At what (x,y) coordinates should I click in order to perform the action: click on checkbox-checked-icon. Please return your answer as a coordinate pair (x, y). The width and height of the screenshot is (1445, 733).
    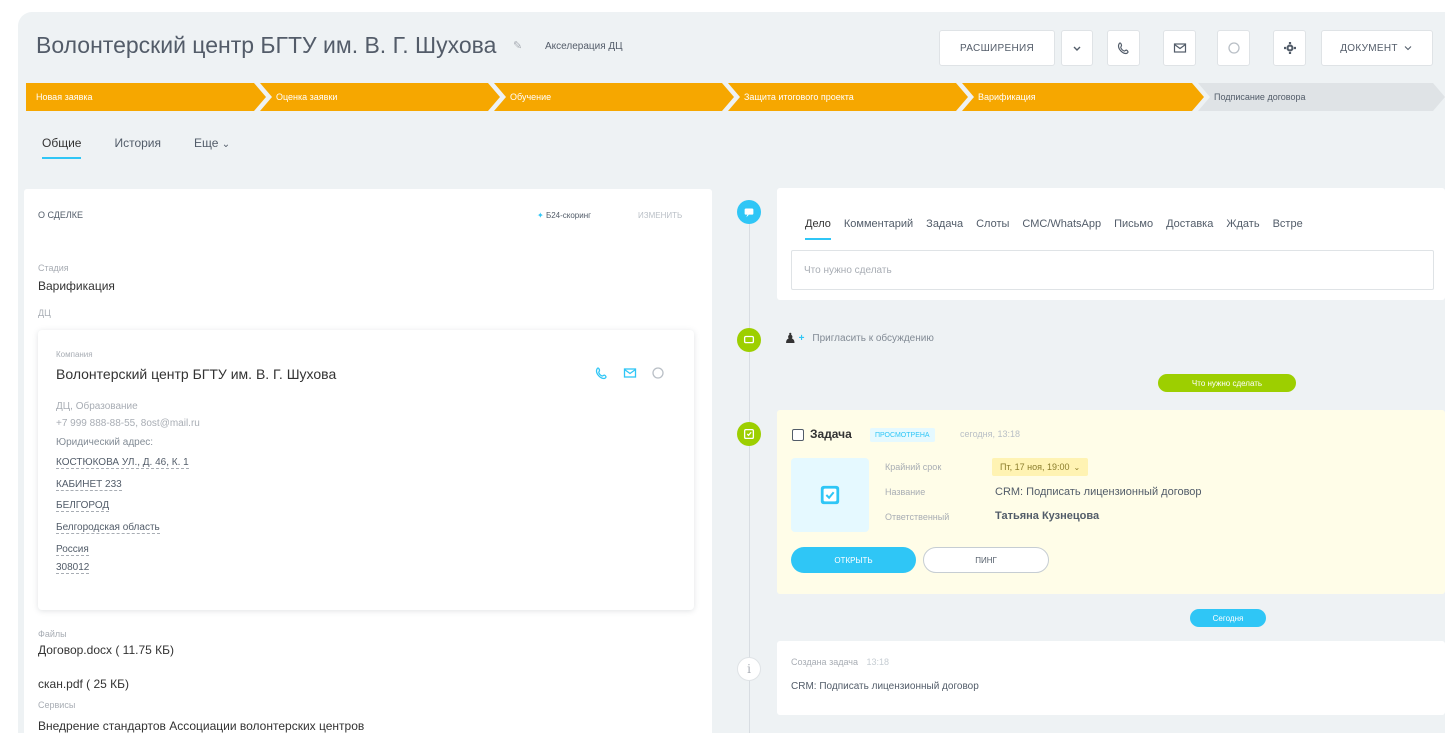
    Looking at the image, I should click on (830, 495).